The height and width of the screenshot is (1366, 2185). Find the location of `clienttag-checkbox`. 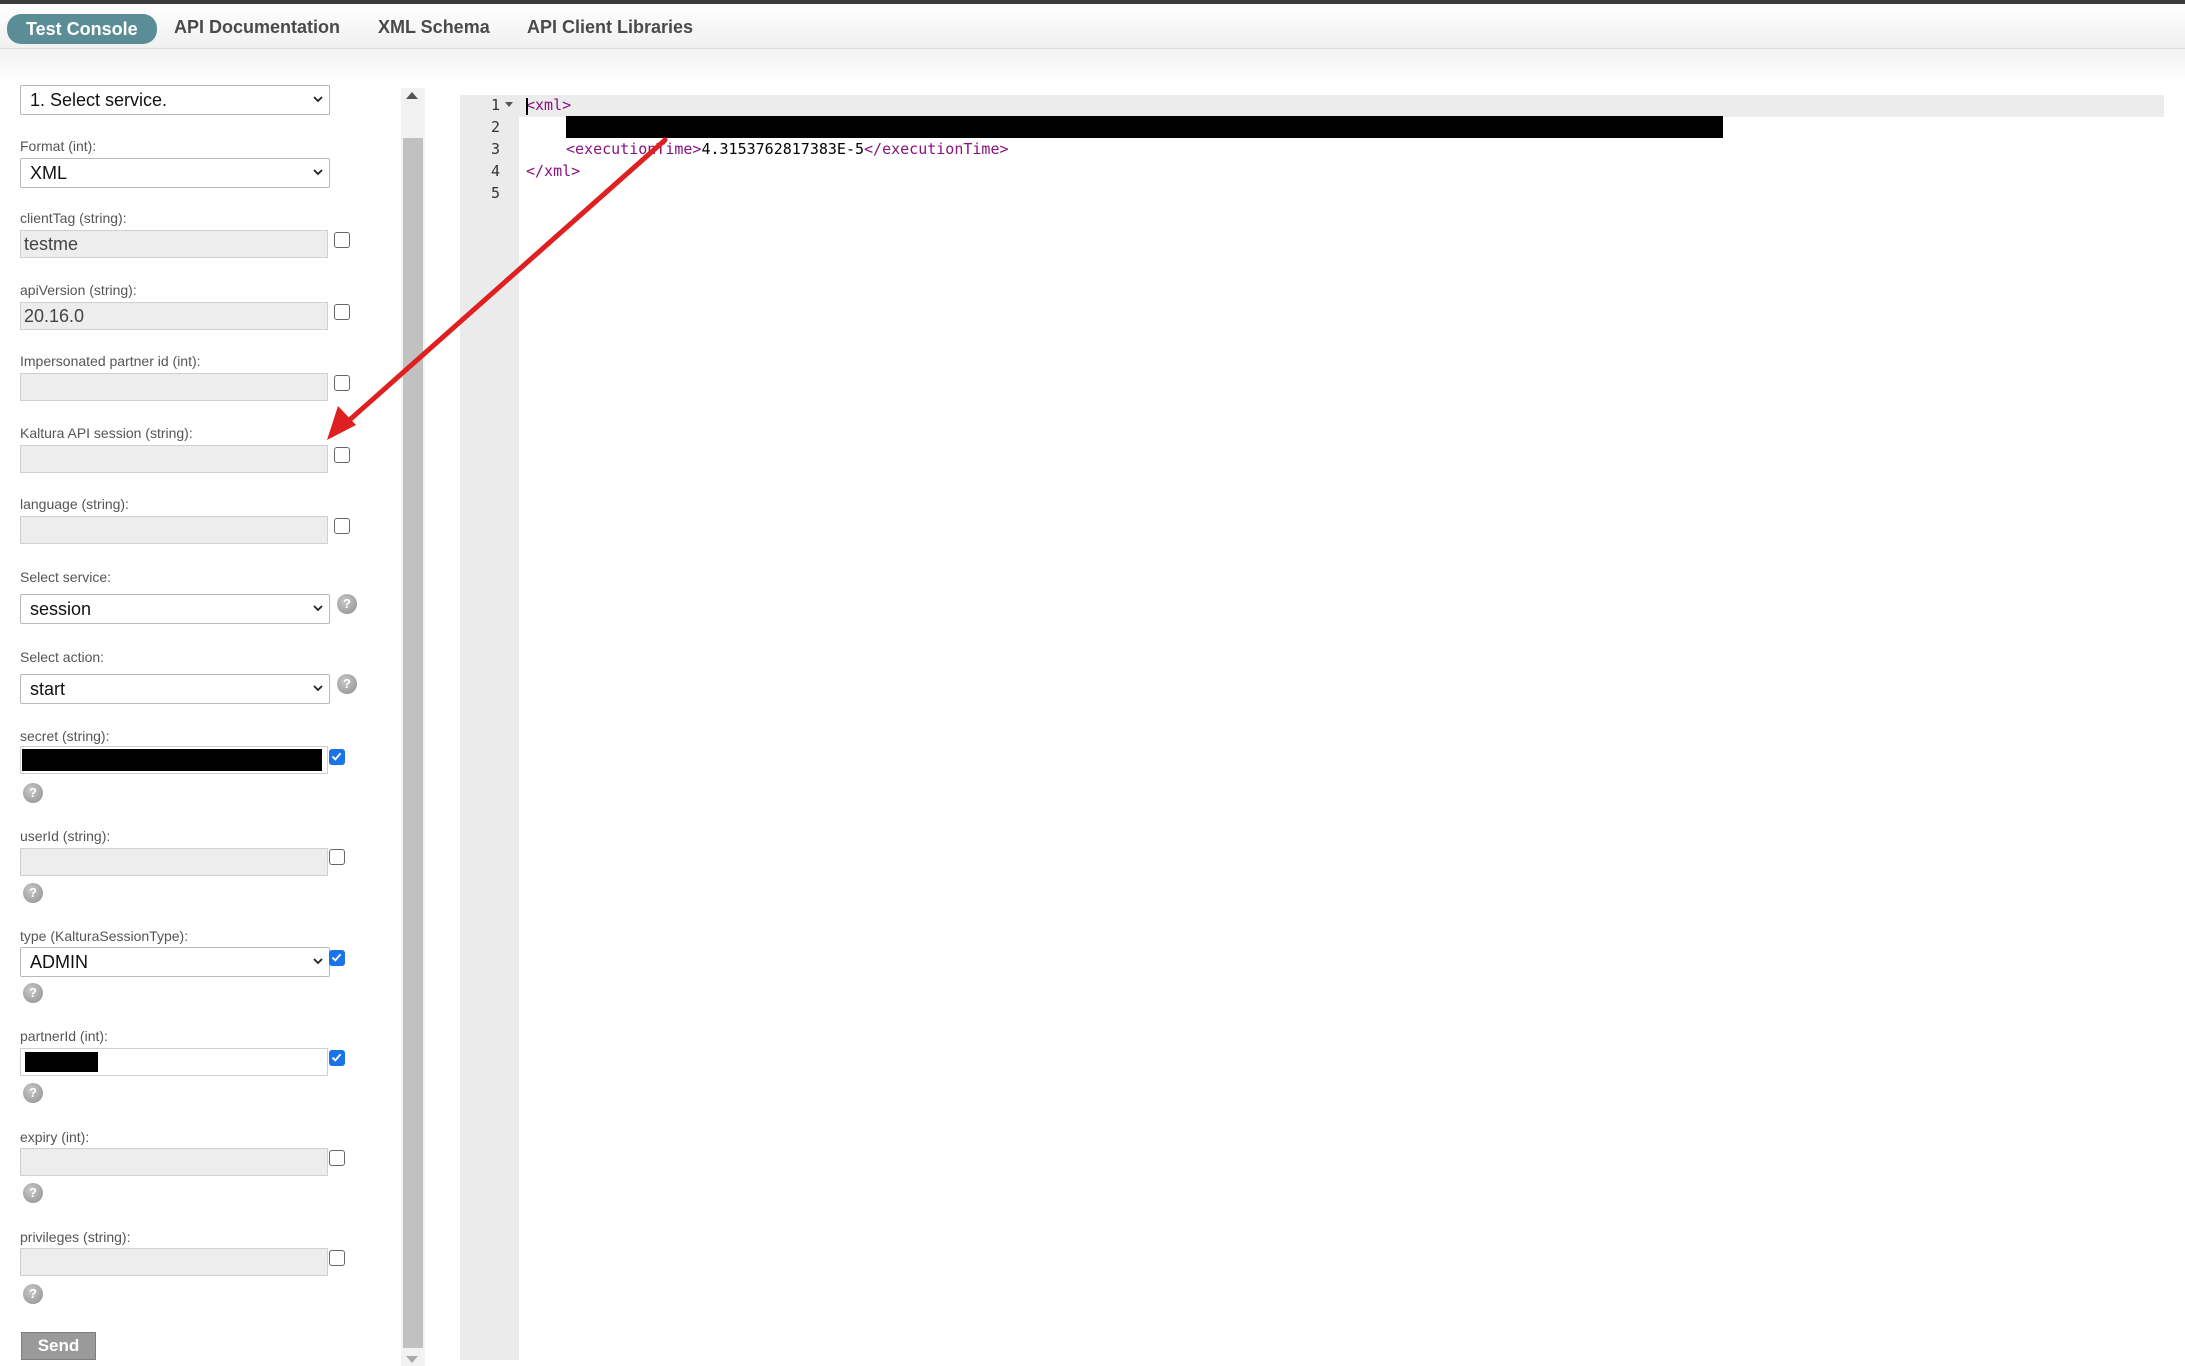

clienttag-checkbox is located at coordinates (342, 240).